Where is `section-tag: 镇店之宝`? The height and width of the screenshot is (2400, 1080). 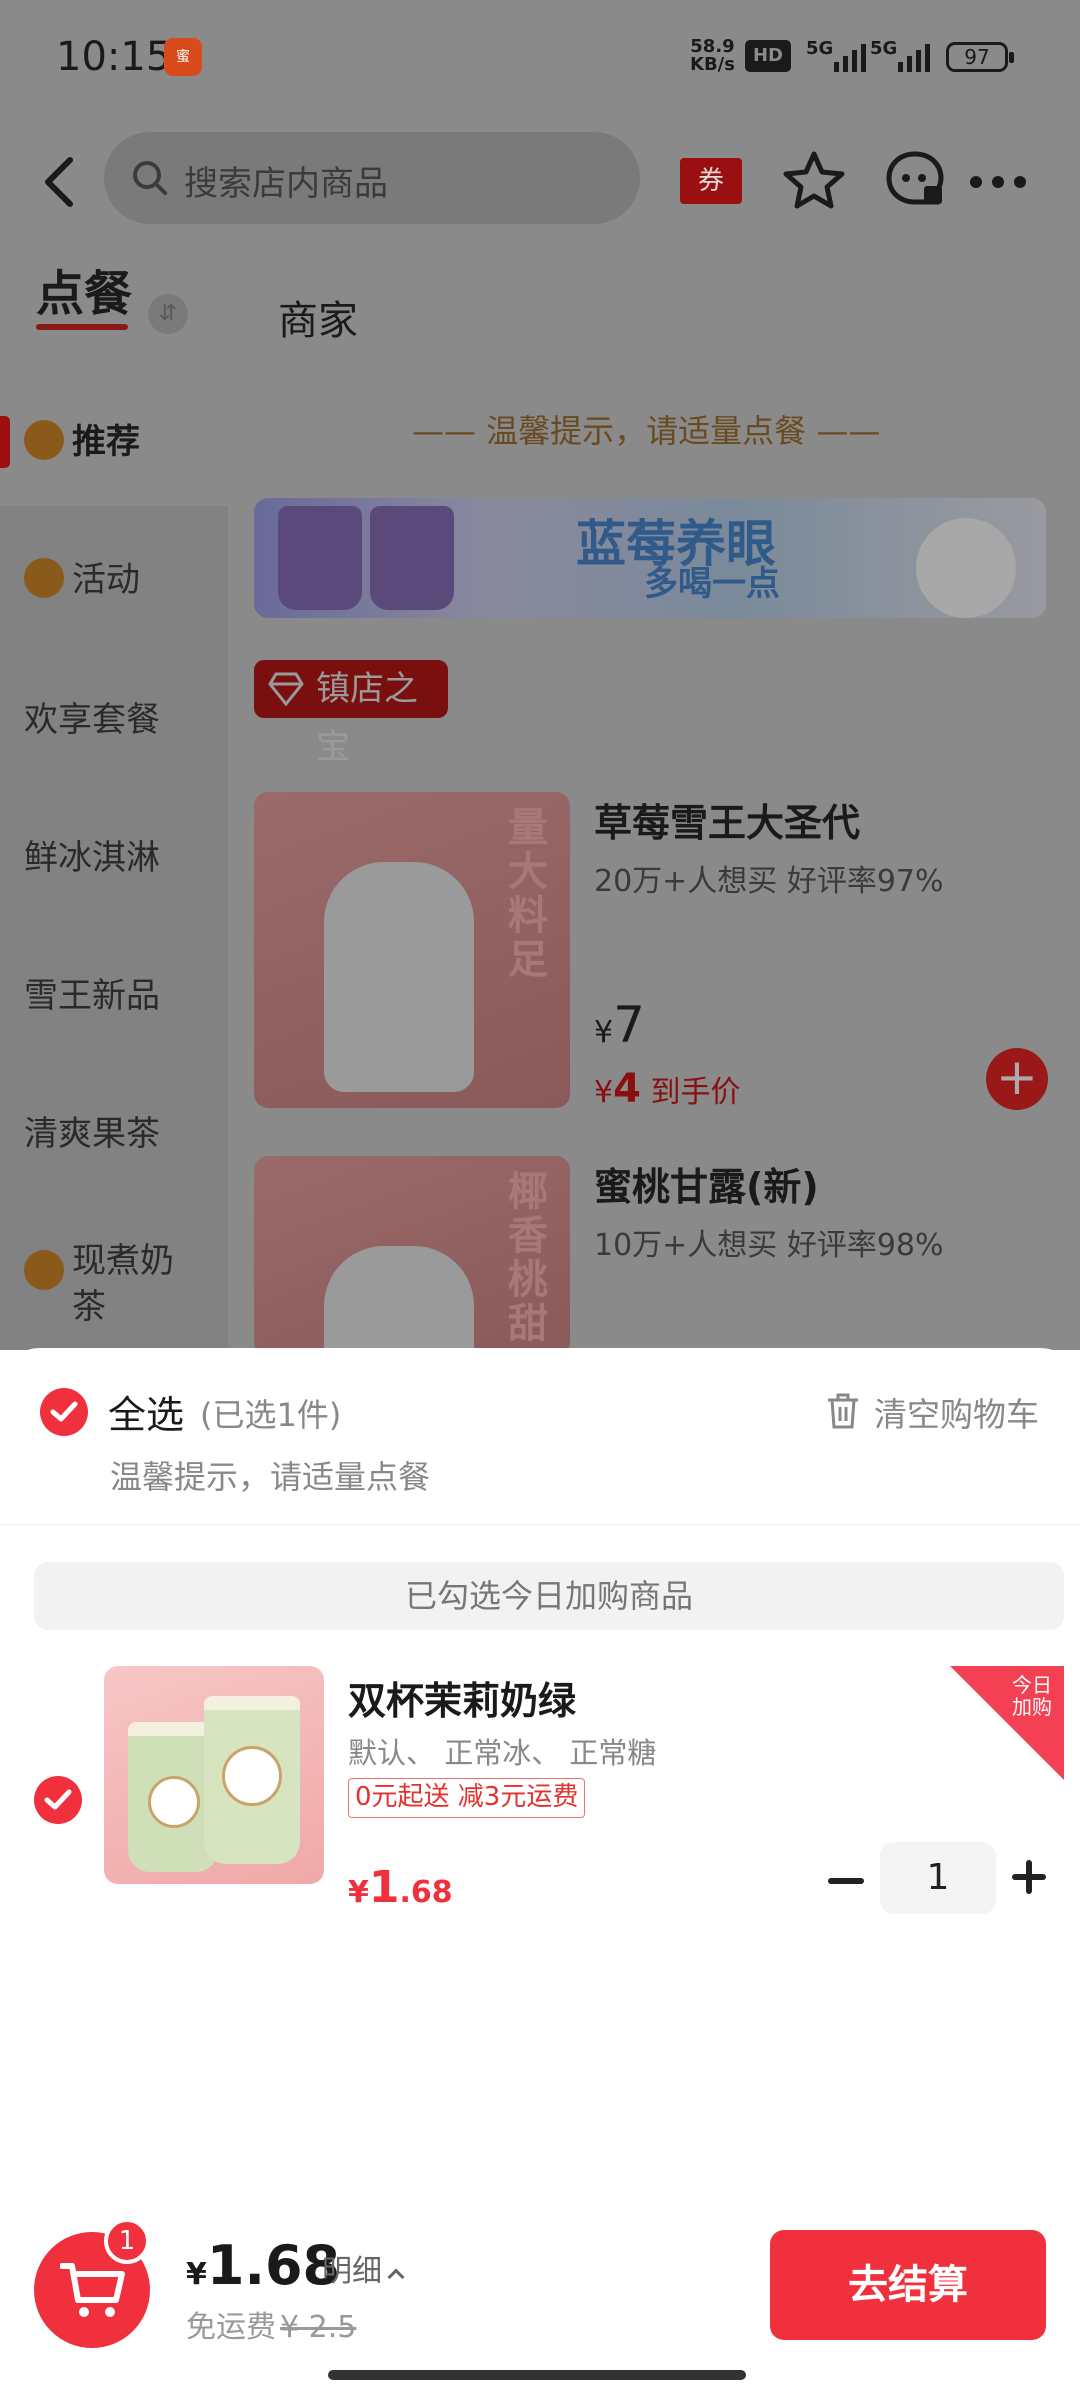 section-tag: 镇店之宝 is located at coordinates (351, 713).